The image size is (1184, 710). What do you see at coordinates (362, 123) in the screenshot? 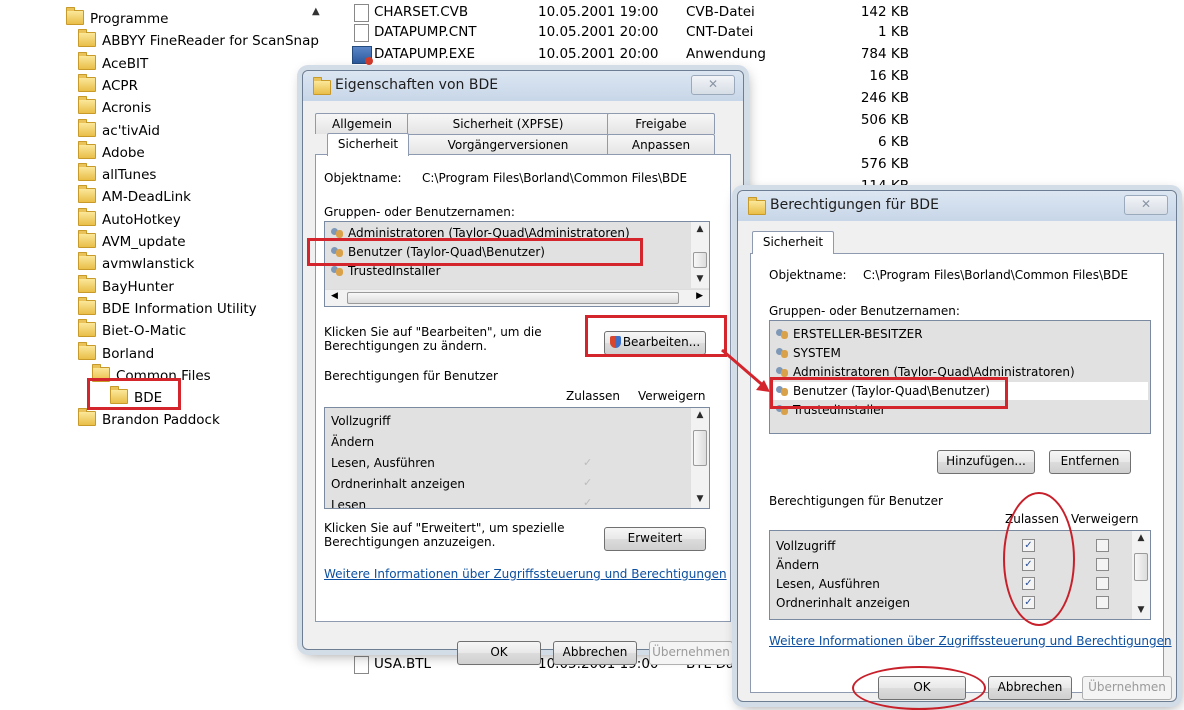
I see `tab-allgemein: Allgemein` at bounding box center [362, 123].